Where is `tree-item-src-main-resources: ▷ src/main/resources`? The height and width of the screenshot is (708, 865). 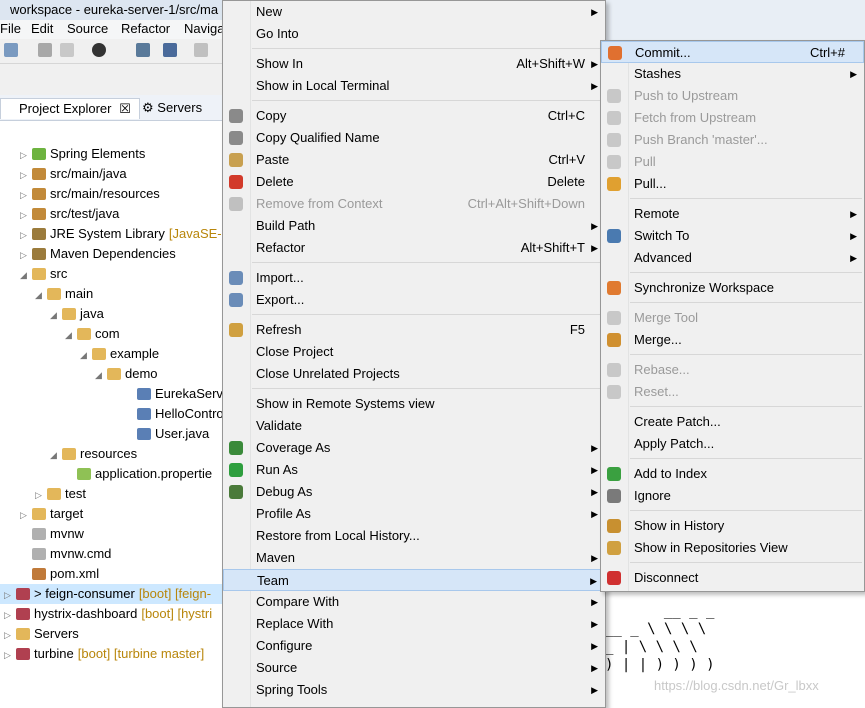
tree-item-src-main-resources: ▷ src/main/resources is located at coordinates (90, 194).